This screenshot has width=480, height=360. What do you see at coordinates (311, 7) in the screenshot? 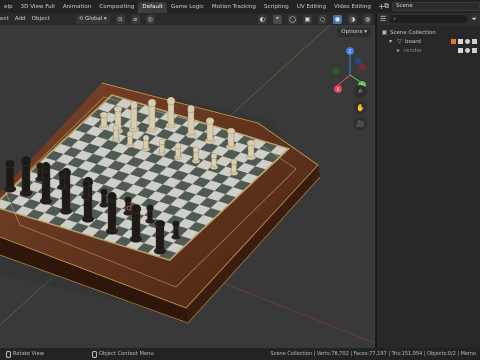
I see `workspace-tab: UV Editing` at bounding box center [311, 7].